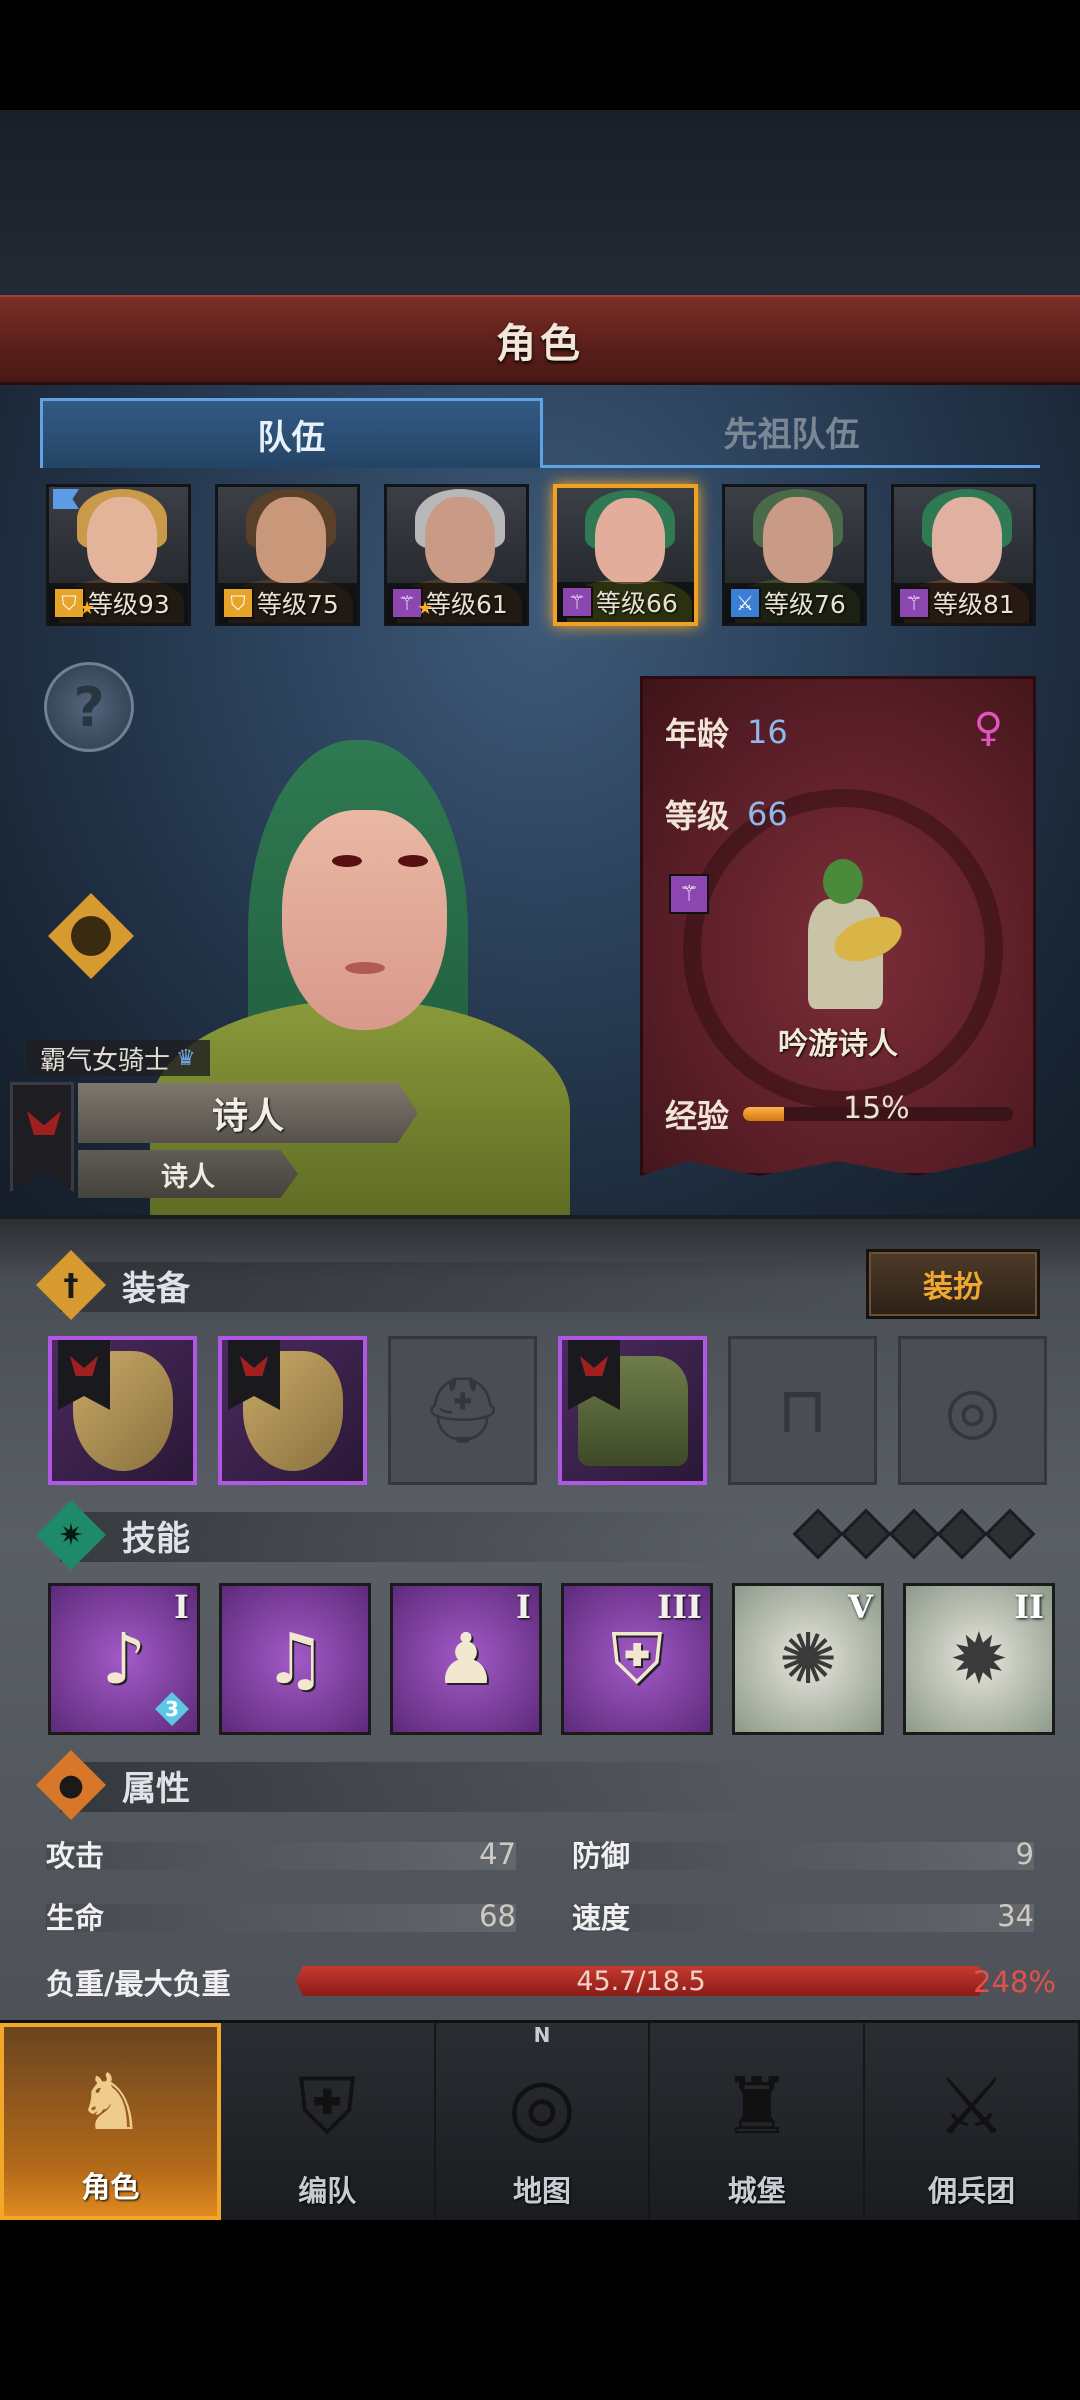  What do you see at coordinates (689, 894) in the screenshot?
I see `staff-icon: ⚚` at bounding box center [689, 894].